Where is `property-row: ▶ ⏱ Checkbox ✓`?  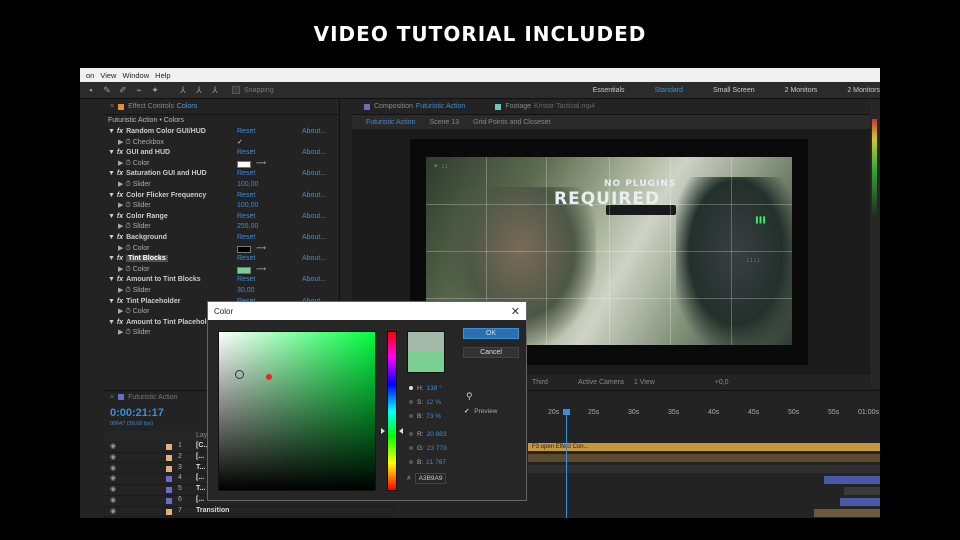 property-row: ▶ ⏱ Checkbox ✓ is located at coordinates (221, 143).